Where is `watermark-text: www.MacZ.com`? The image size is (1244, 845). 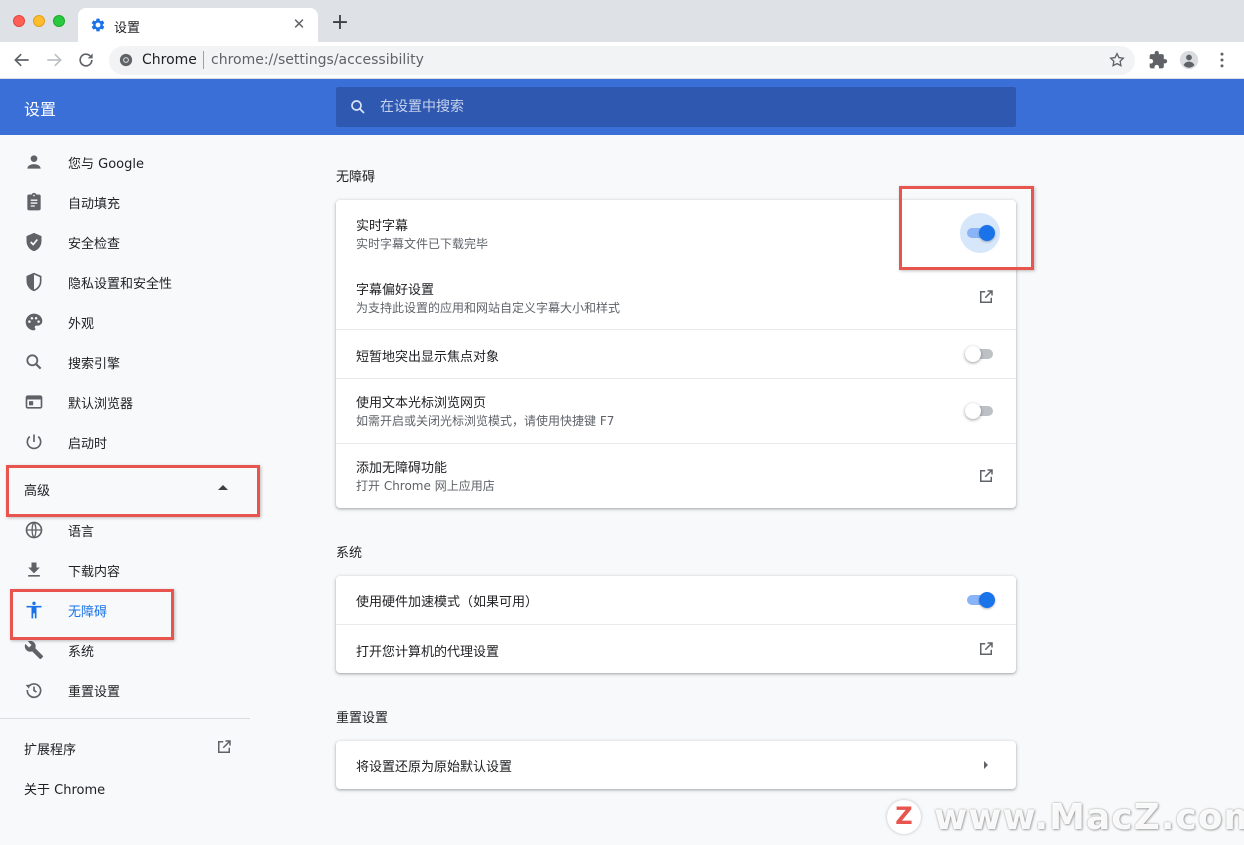 watermark-text: www.MacZ.com is located at coordinates (1089, 817).